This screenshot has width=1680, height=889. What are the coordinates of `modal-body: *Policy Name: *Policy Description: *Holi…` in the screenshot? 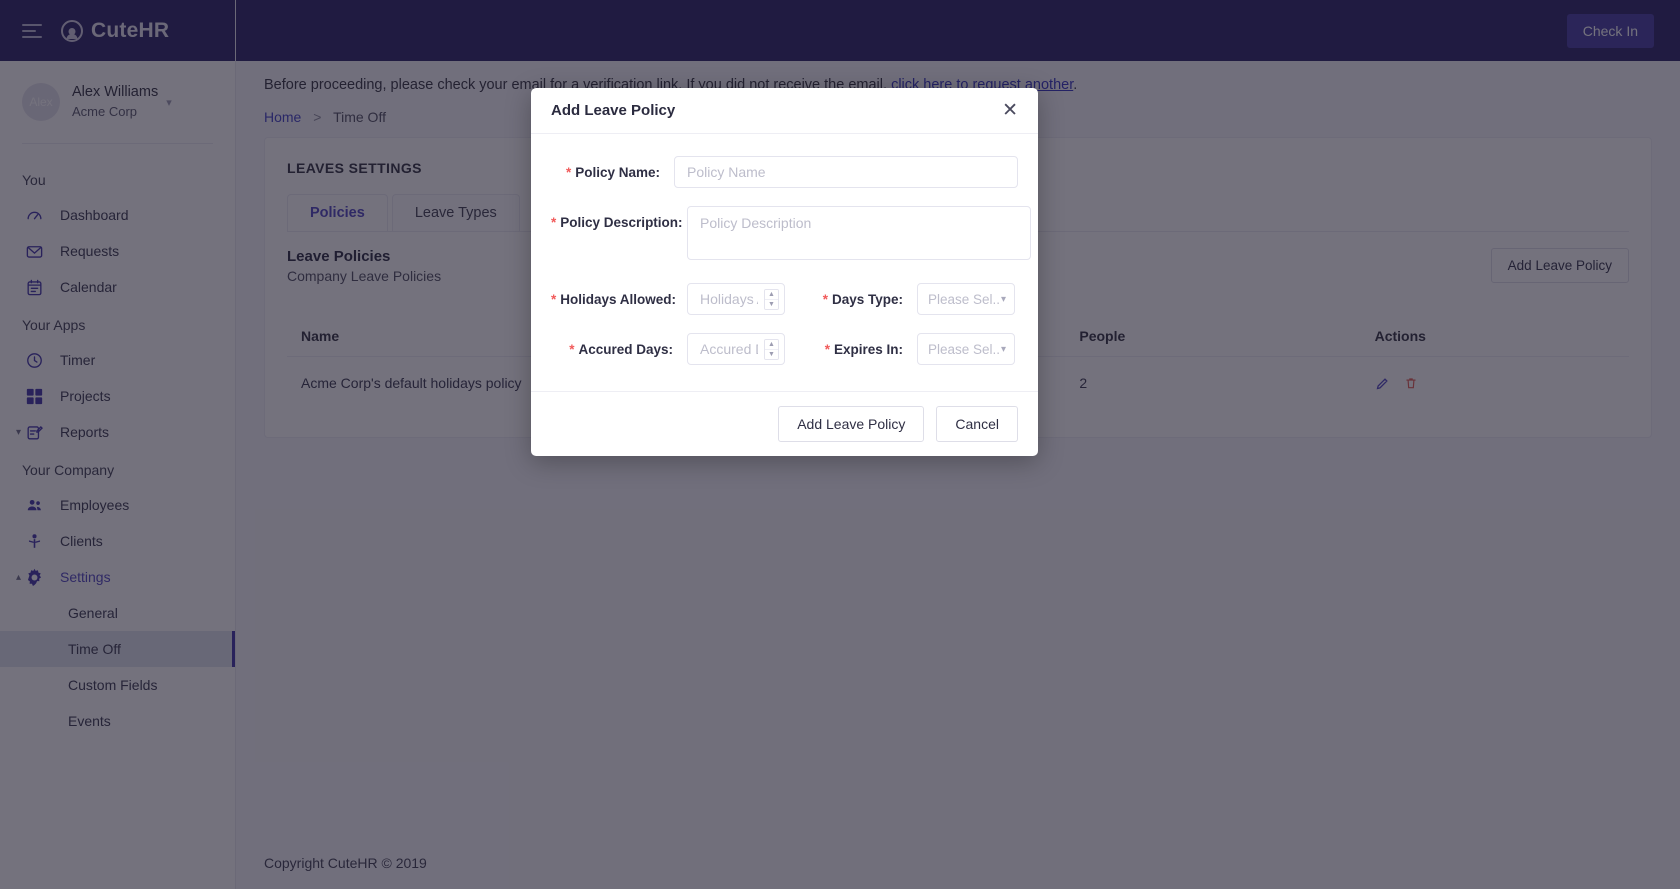 It's located at (784, 262).